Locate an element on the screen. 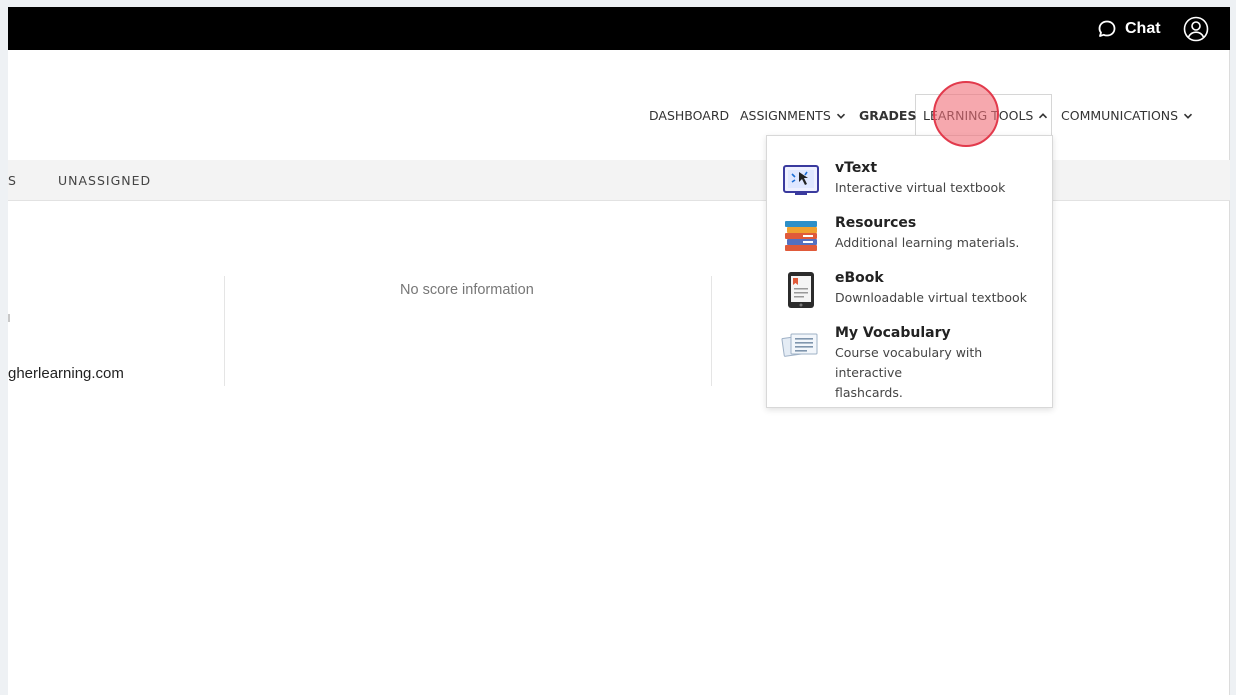  menu-item-vtext: vText Interactive virtual textbook is located at coordinates (912, 179).